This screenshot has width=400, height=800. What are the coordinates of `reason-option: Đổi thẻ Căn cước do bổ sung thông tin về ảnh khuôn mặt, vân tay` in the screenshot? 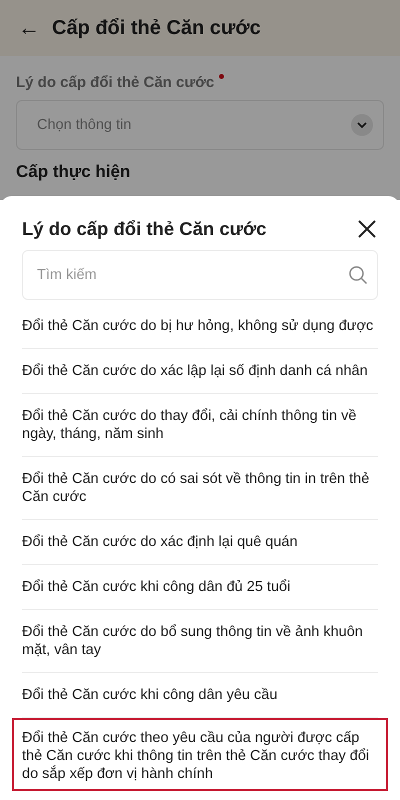 It's located at (200, 641).